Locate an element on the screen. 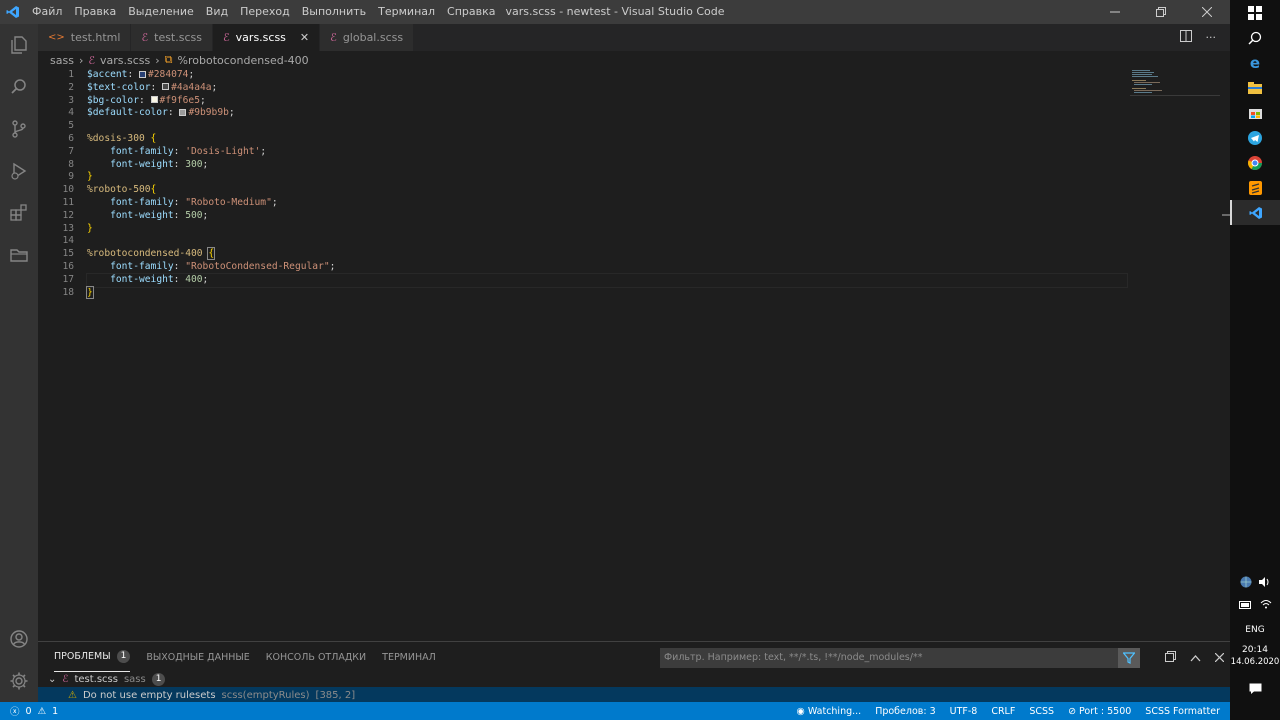 The height and width of the screenshot is (720, 1280). extensions-icon is located at coordinates (19, 213).